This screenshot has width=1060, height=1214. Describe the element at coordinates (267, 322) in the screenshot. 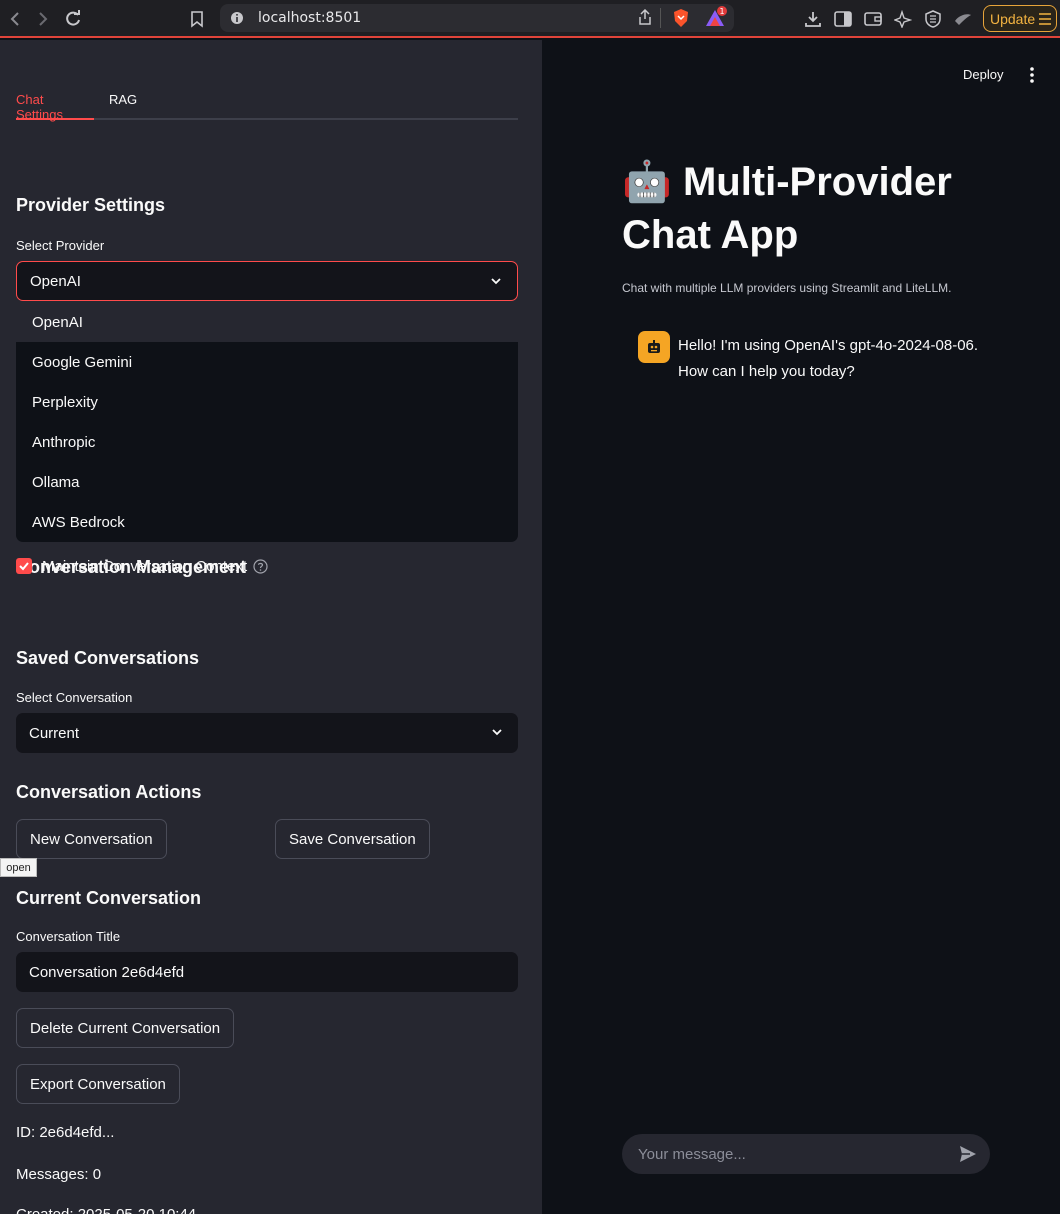

I see `dropdown-option-openai: OpenAI` at that location.